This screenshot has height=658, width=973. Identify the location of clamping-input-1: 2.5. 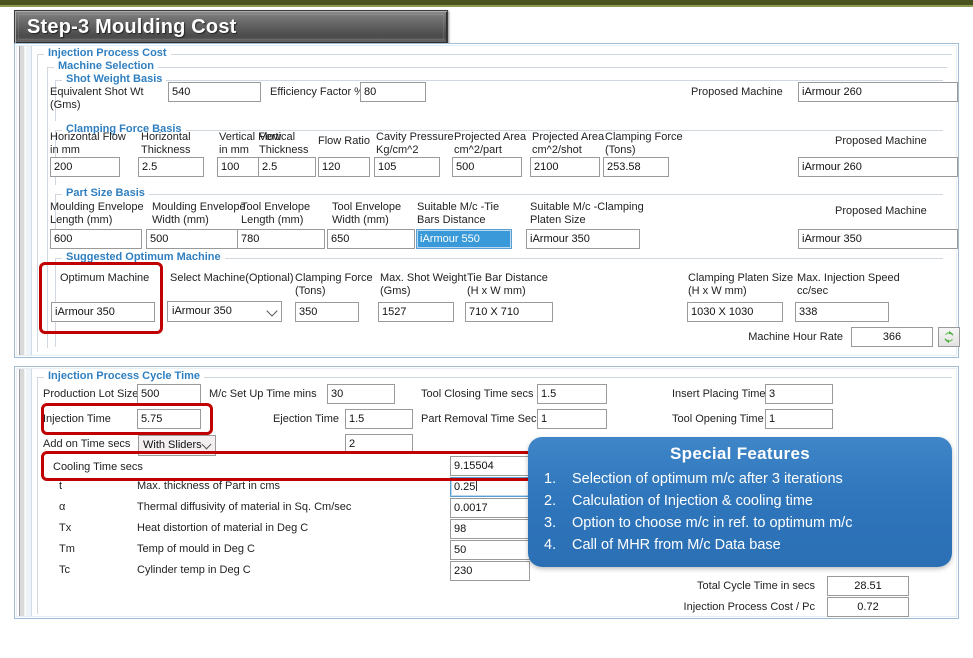
(171, 167).